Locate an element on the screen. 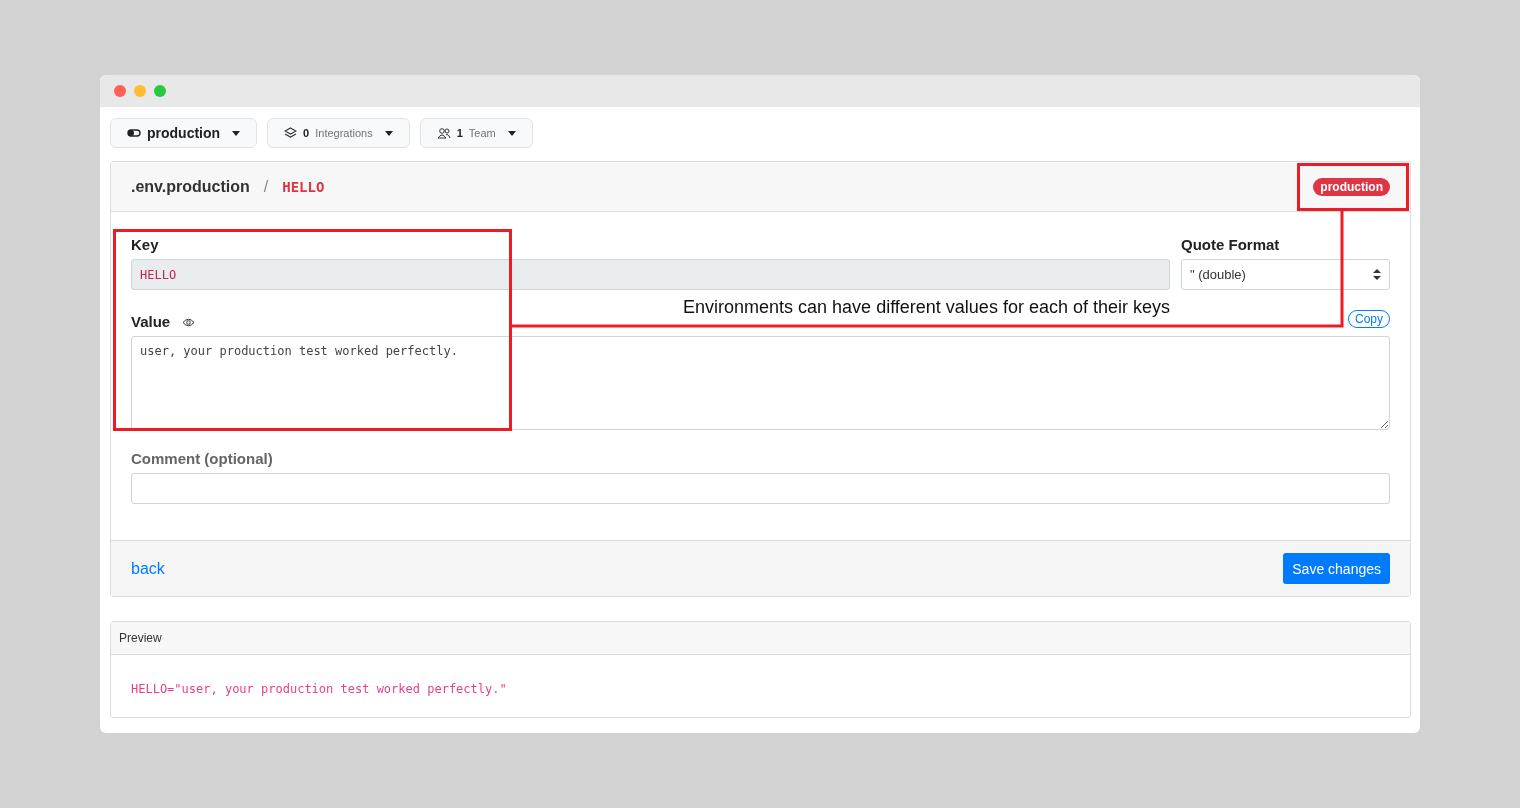  key-field: HELLO is located at coordinates (650, 274).